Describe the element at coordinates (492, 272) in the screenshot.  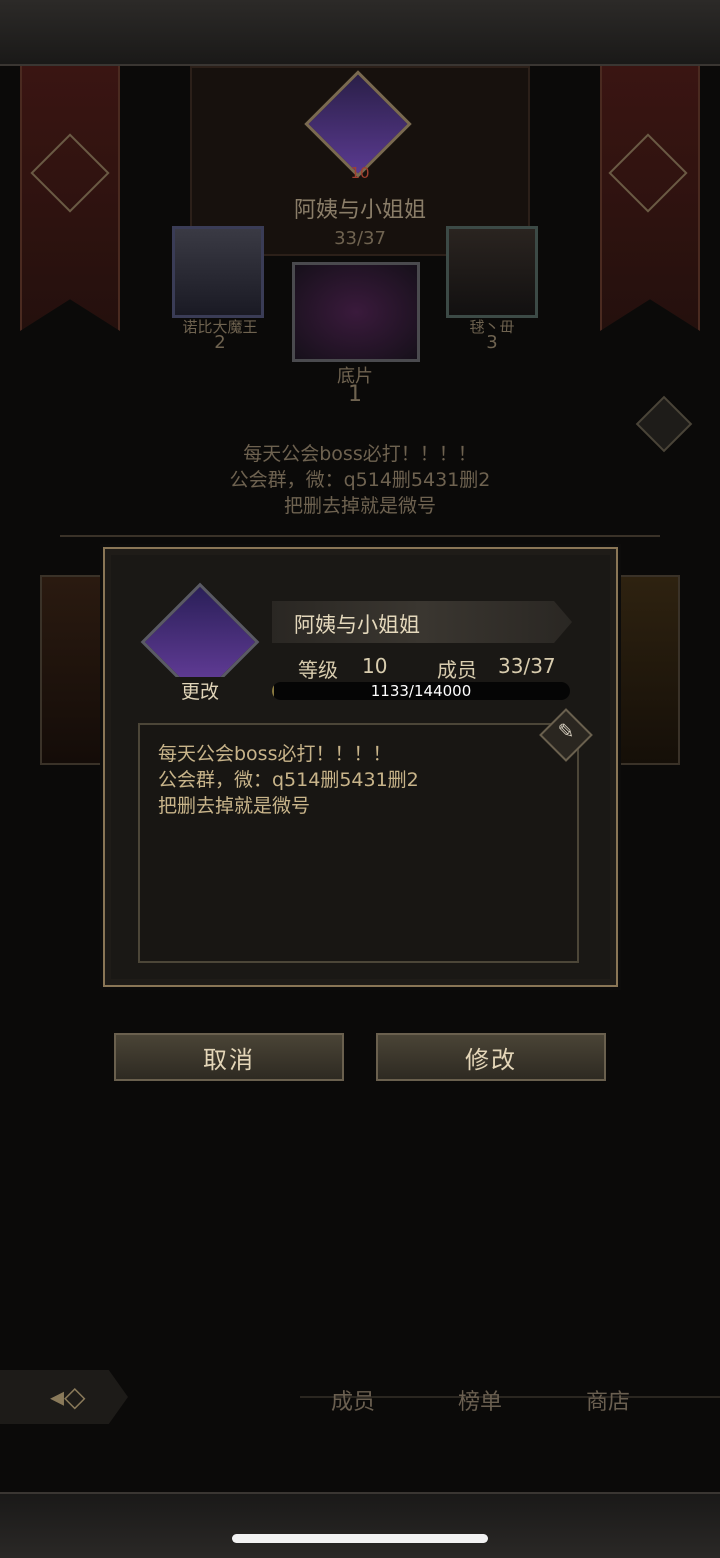
I see `rank-3-avatar` at that location.